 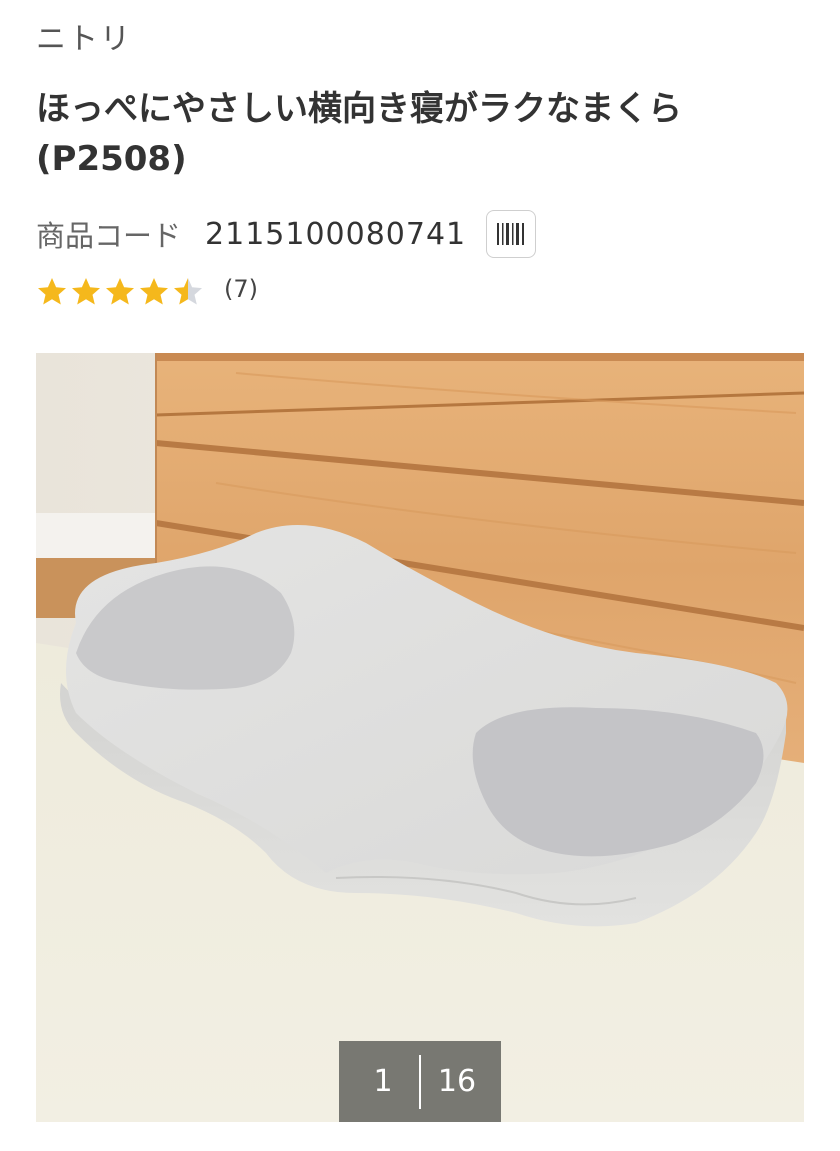 I want to click on pager-divider, so click(x=420, y=1081).